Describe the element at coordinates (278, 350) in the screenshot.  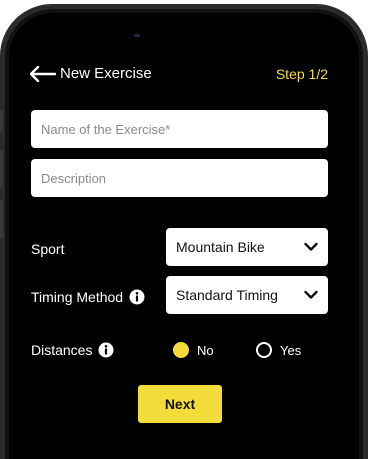
I see `distances-option-yes: Yes` at that location.